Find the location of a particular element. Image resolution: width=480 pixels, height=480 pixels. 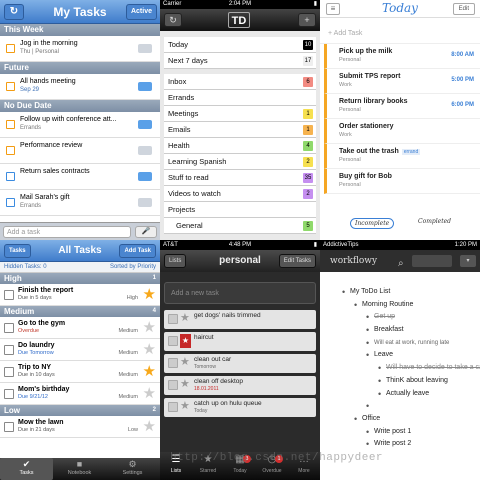

task-row: Take out the trash errand Personal is located at coordinates (402, 156).